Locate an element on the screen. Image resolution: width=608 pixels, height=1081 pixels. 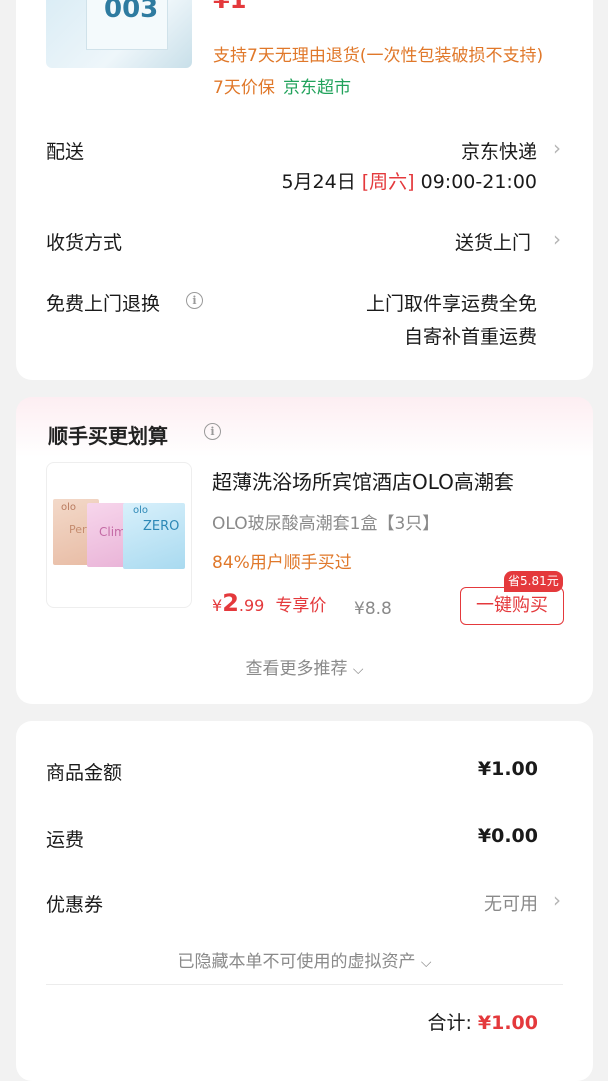
delivery-weekday: [周六] is located at coordinates (388, 182).